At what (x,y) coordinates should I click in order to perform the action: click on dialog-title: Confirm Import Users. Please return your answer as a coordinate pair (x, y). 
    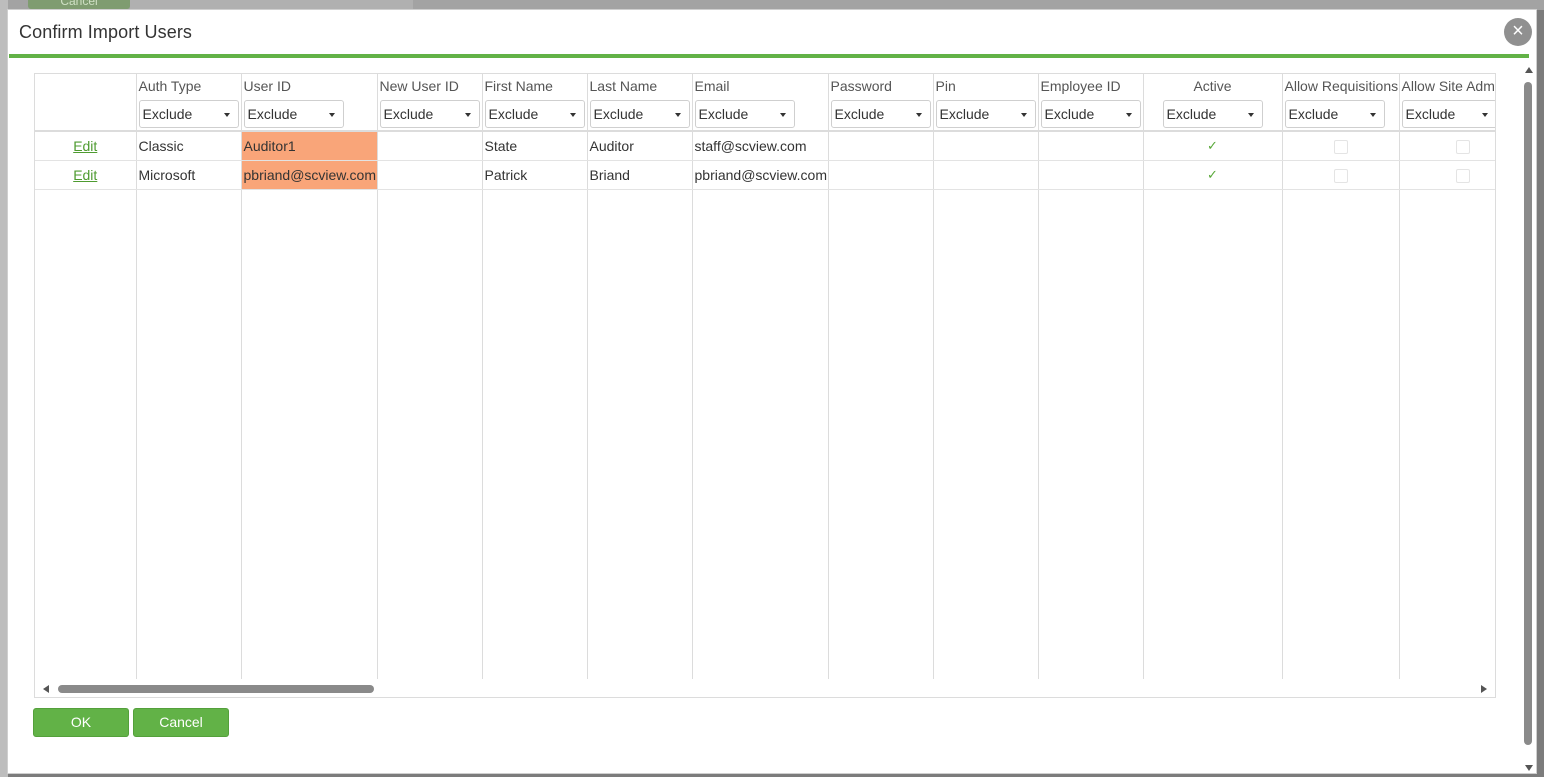
    Looking at the image, I should click on (106, 32).